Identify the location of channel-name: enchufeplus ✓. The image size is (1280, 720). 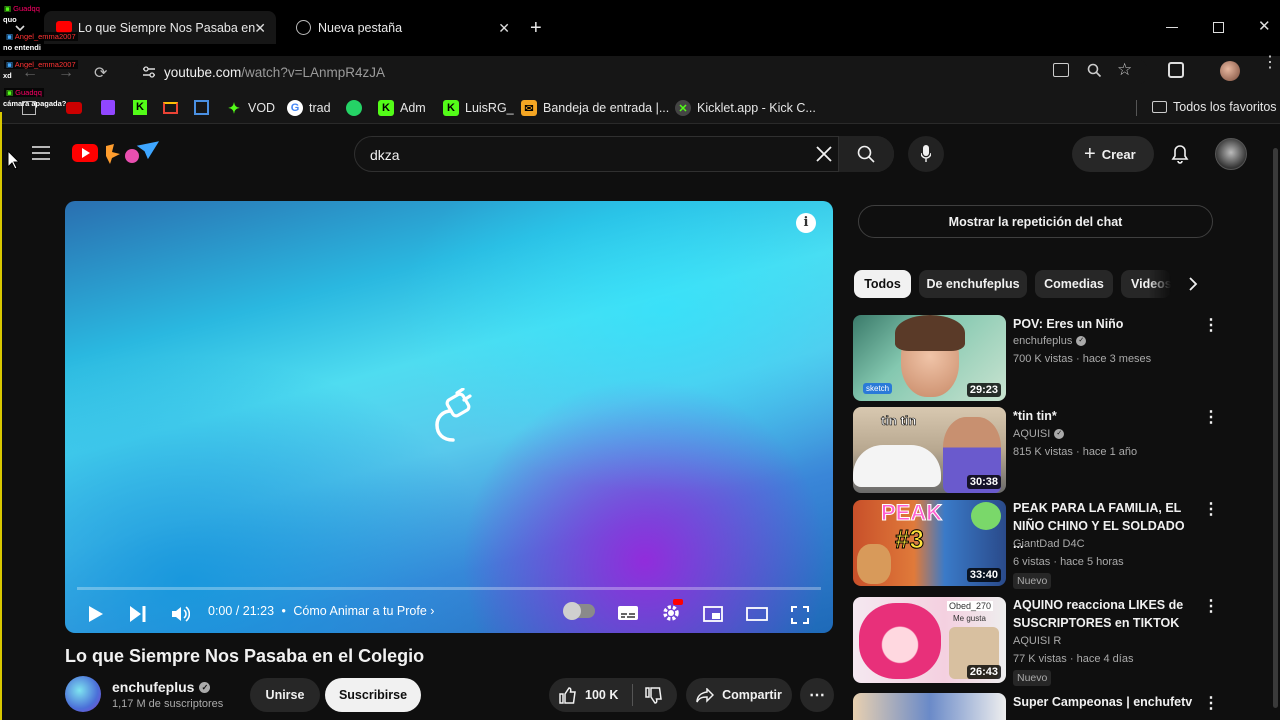
(161, 687).